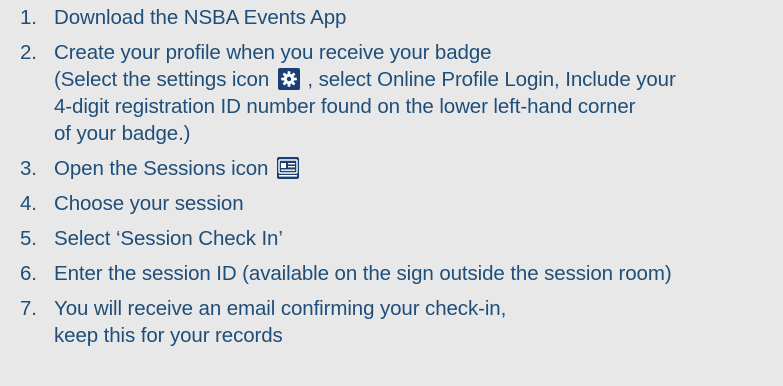 This screenshot has width=783, height=386. I want to click on step-choose-session: 4. Choose your session, so click(398, 203).